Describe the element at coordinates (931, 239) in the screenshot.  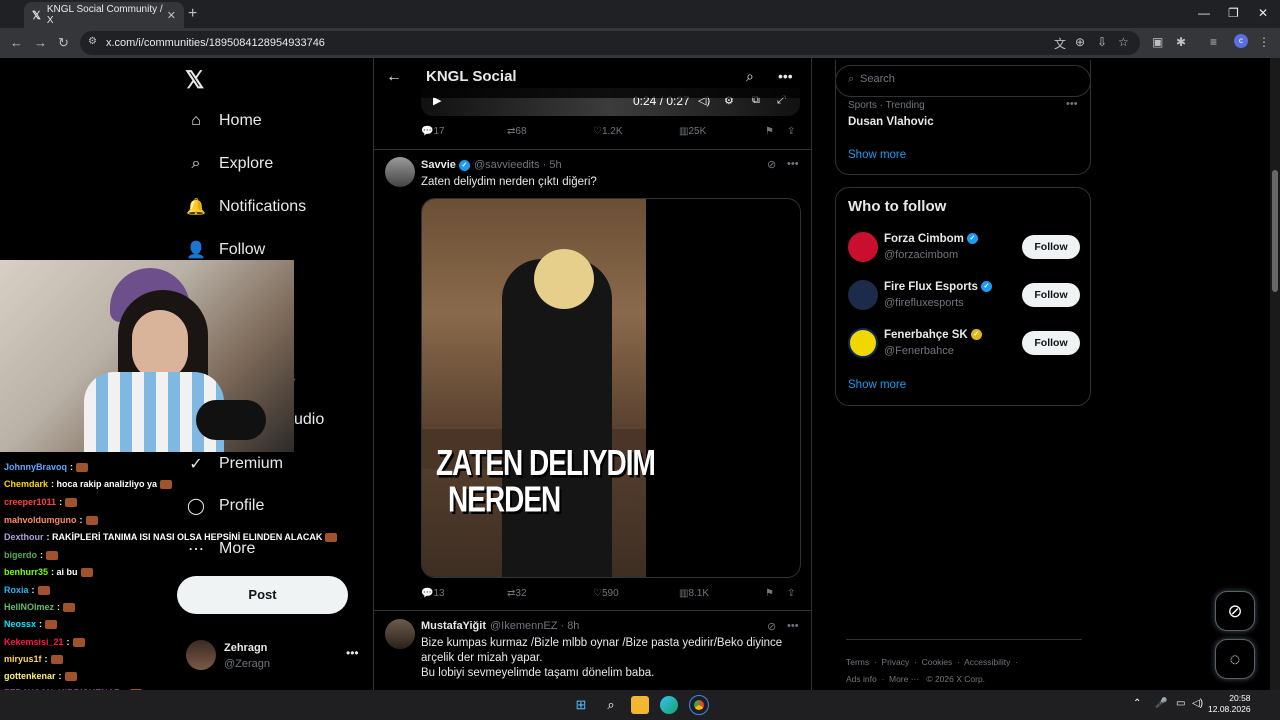
I see `follow-name: Forza Cimbom ✓` at that location.